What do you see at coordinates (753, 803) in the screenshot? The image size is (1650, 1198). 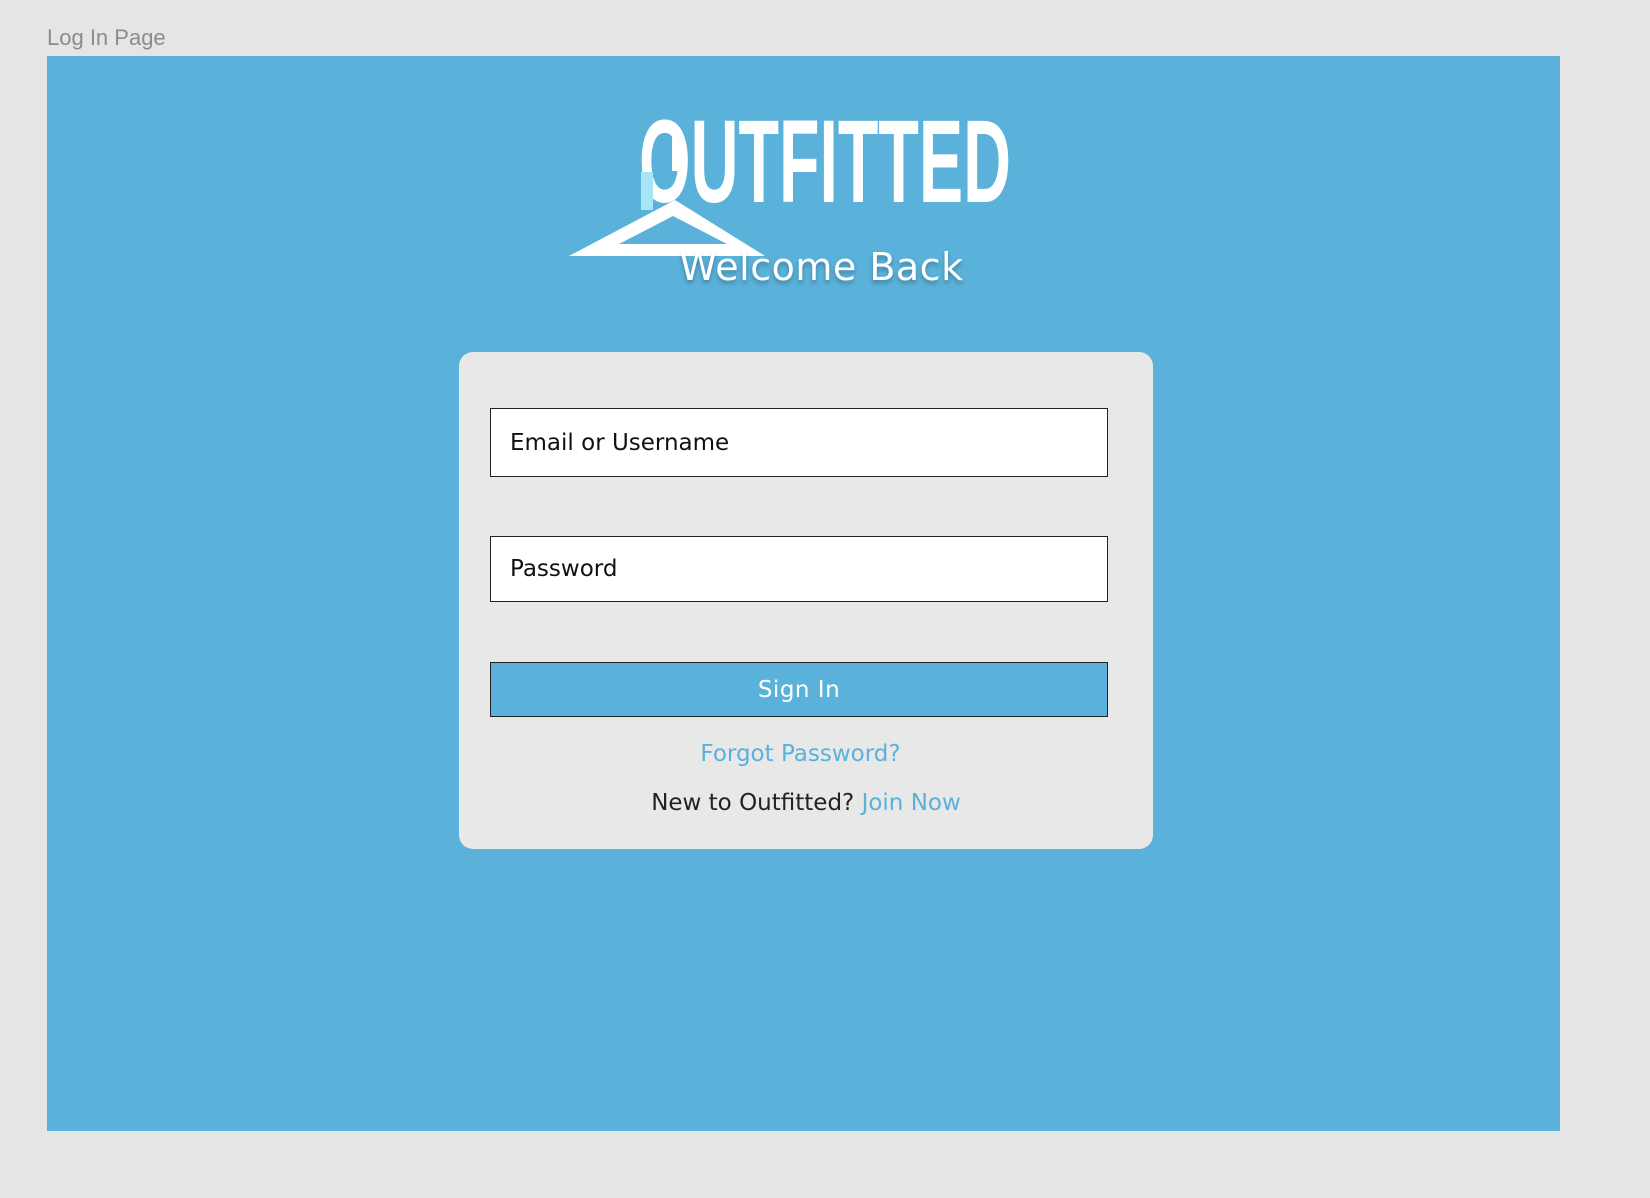 I see `new-to-outfitted-text: New to Outfitted?` at bounding box center [753, 803].